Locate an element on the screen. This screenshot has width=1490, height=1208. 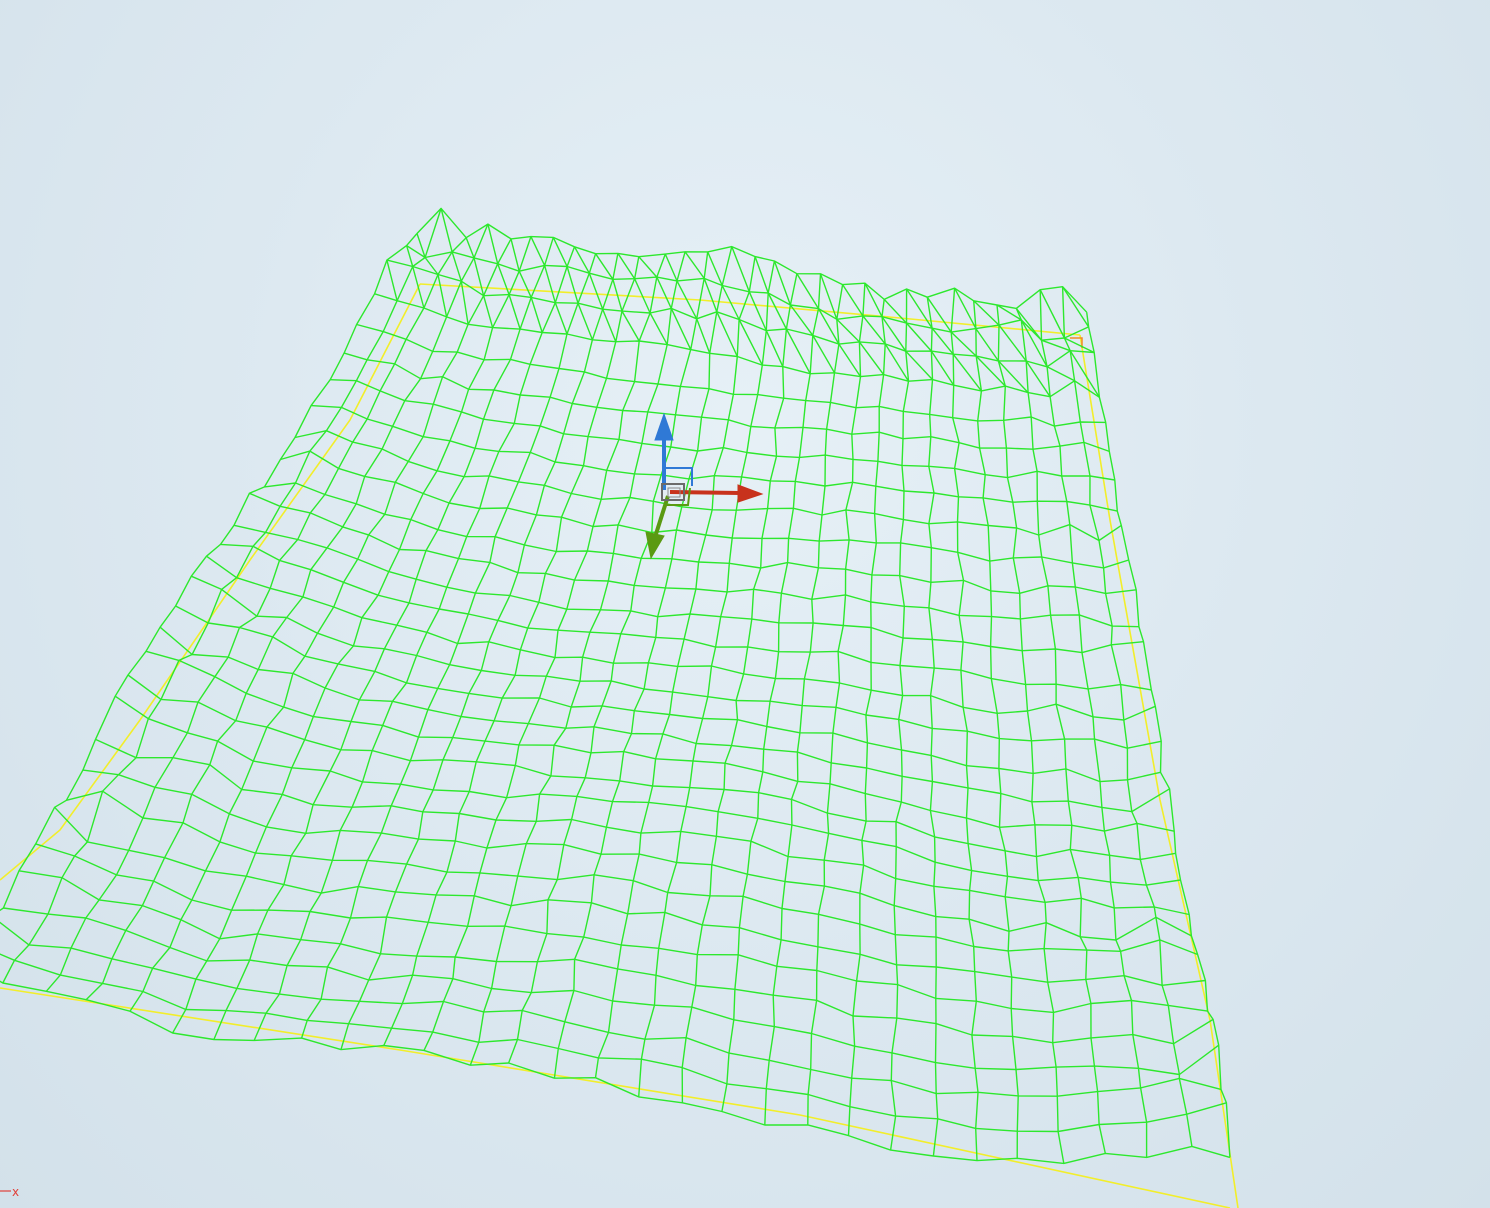
bounds-left-edge is located at coordinates (210, 582).